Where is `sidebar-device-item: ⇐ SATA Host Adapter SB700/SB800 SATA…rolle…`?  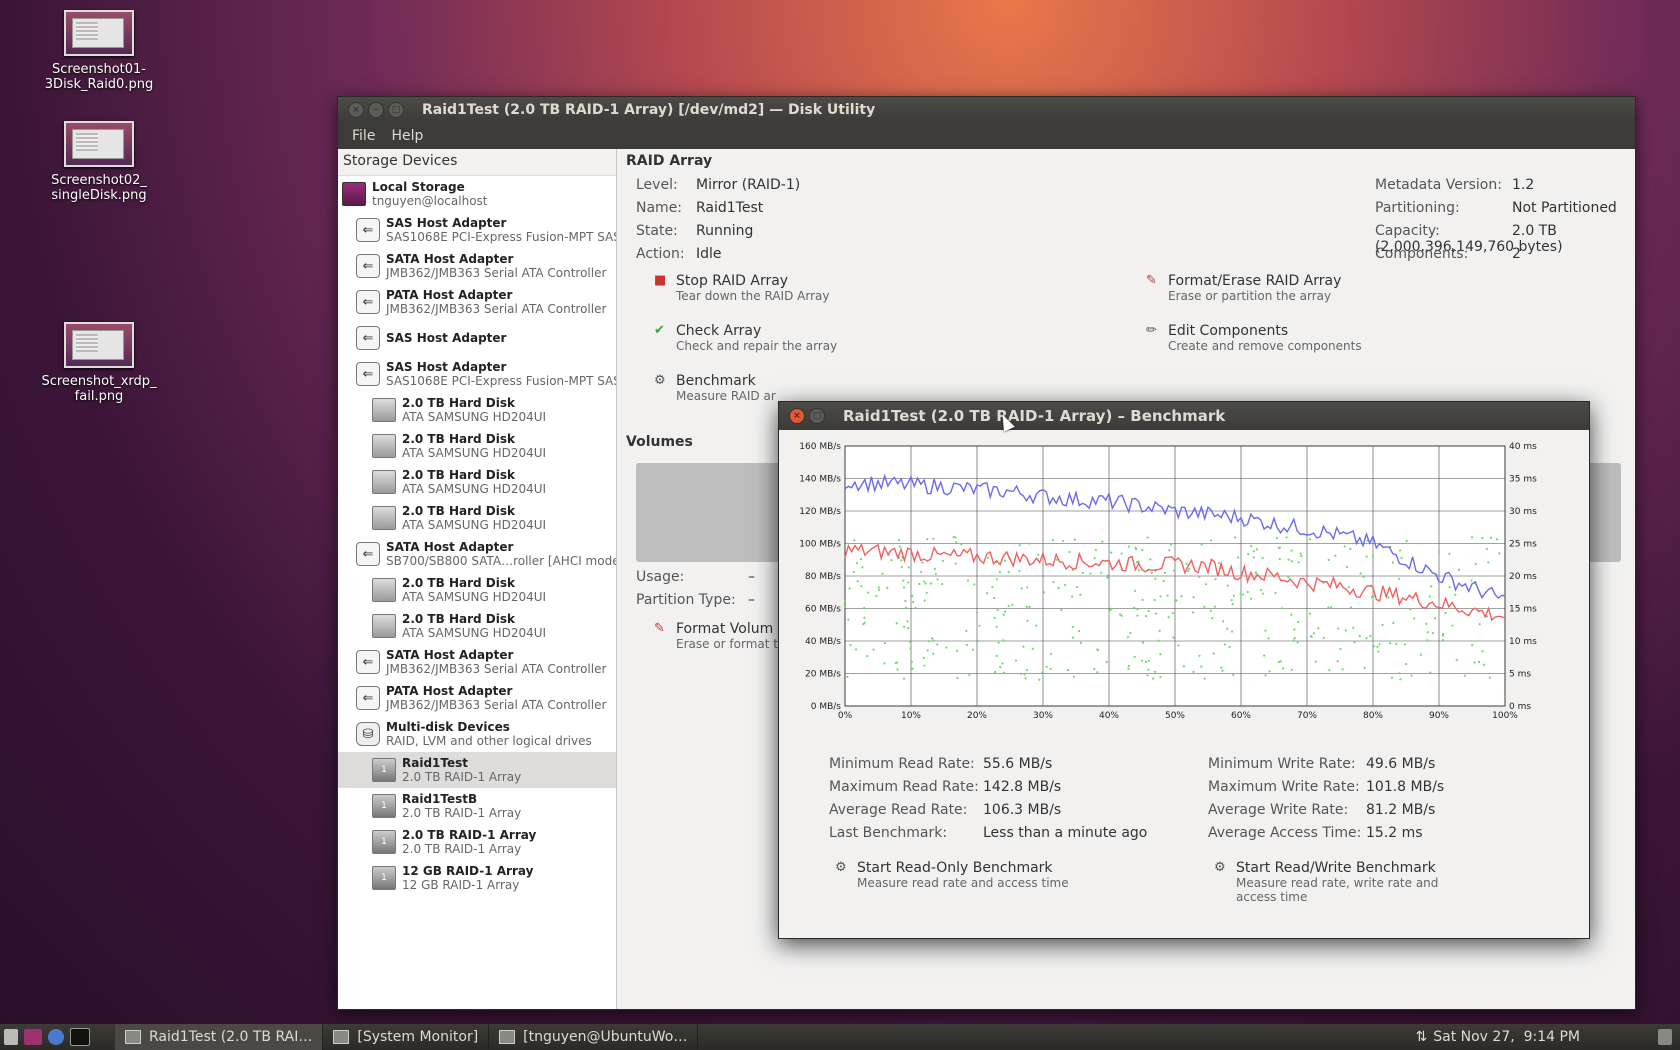 sidebar-device-item: ⇐ SATA Host Adapter SB700/SB800 SATA…rolle… is located at coordinates (477, 554).